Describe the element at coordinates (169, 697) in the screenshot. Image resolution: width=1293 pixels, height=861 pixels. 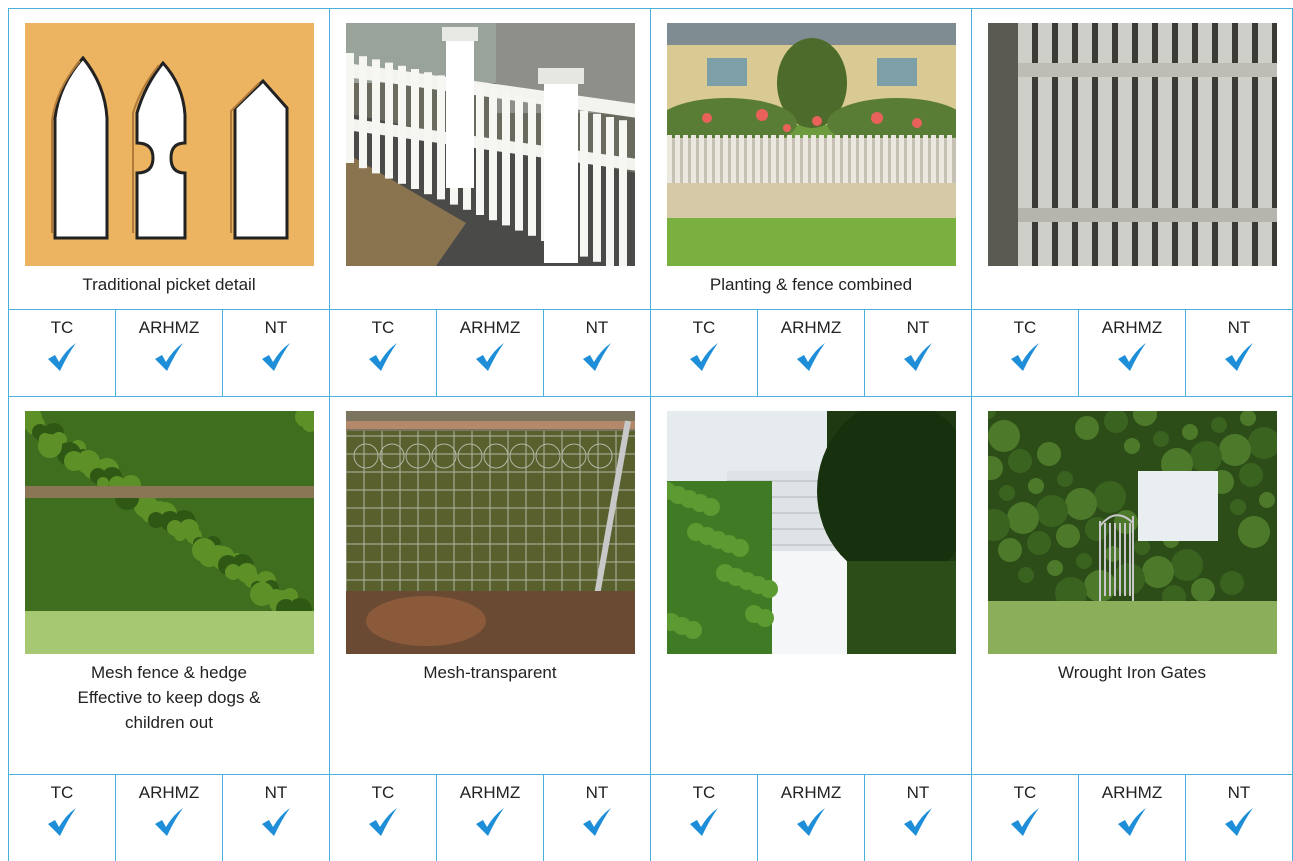
I see `caption-line: Effective to keep dogs &` at that location.